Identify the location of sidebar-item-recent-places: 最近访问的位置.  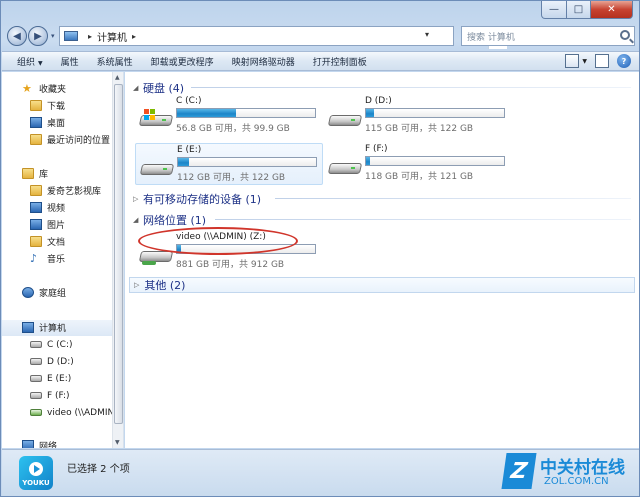
(70, 139).